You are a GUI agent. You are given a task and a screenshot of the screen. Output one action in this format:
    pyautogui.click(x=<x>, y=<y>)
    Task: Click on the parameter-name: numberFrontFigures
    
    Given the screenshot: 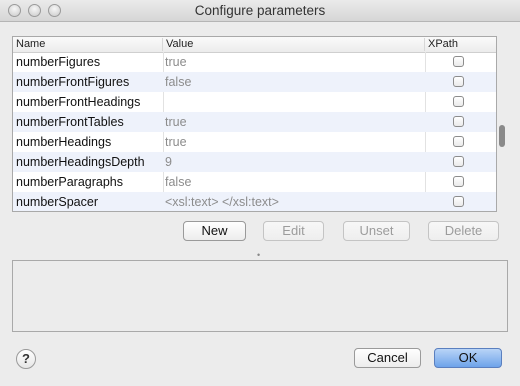 What is the action you would take?
    pyautogui.click(x=73, y=82)
    